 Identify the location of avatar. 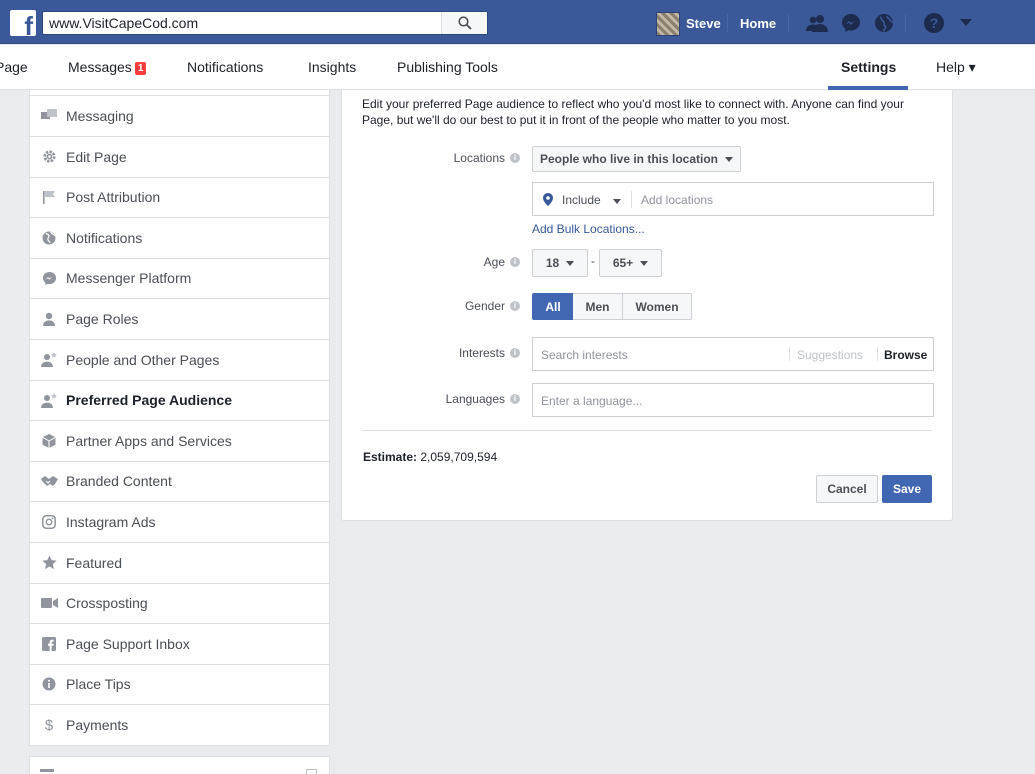
(668, 24).